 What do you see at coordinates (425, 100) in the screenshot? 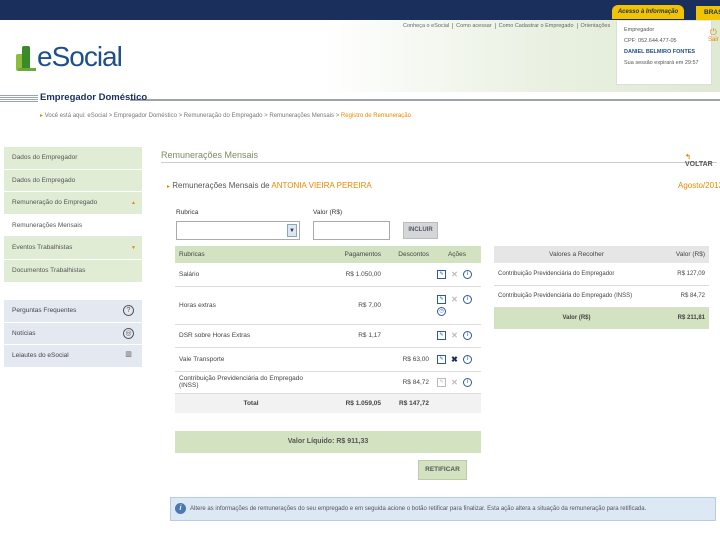
I see `title-divider` at bounding box center [425, 100].